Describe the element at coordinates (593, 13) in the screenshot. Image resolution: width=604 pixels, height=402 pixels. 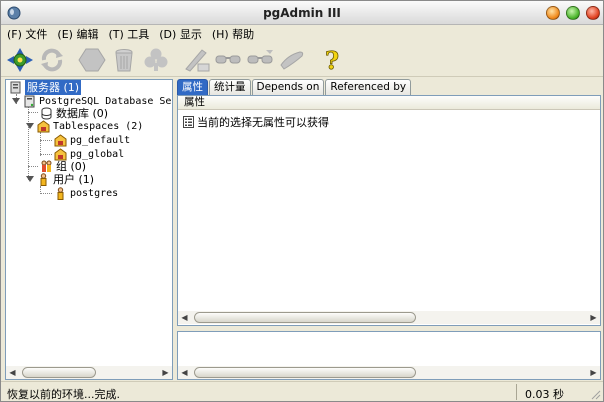
I see `close-button` at that location.